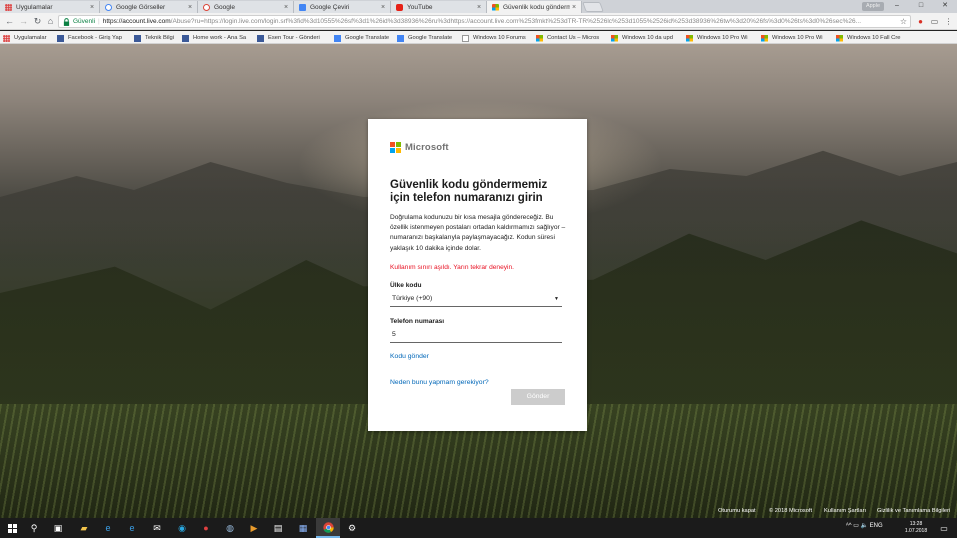 The width and height of the screenshot is (957, 538). What do you see at coordinates (477, 147) in the screenshot?
I see `microsoft-logo: Microsoft` at bounding box center [477, 147].